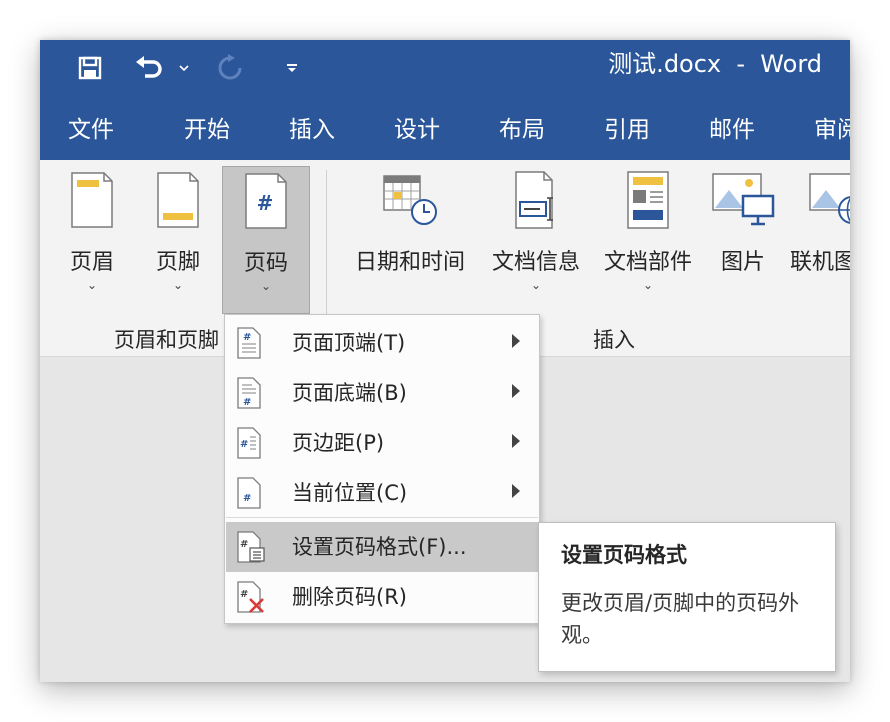  I want to click on page-number-icon: #, so click(266, 201).